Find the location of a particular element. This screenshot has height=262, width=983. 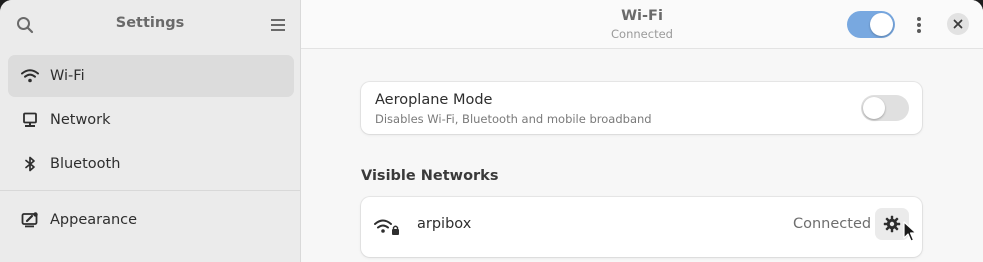

sidebar-divider is located at coordinates (150, 190).